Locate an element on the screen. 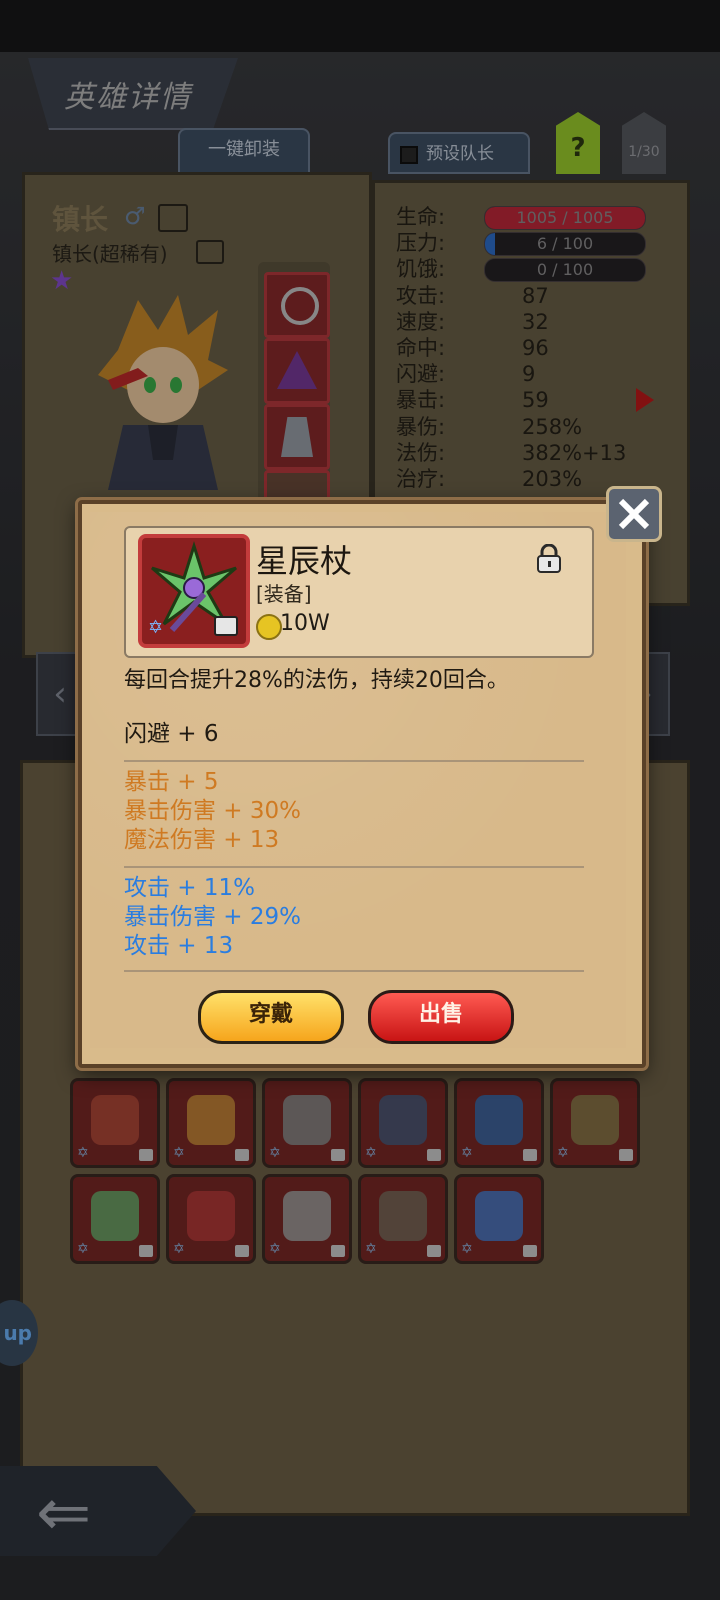  item-description: 每回合提升28%的法伤，持续20回合。 is located at coordinates (316, 680).